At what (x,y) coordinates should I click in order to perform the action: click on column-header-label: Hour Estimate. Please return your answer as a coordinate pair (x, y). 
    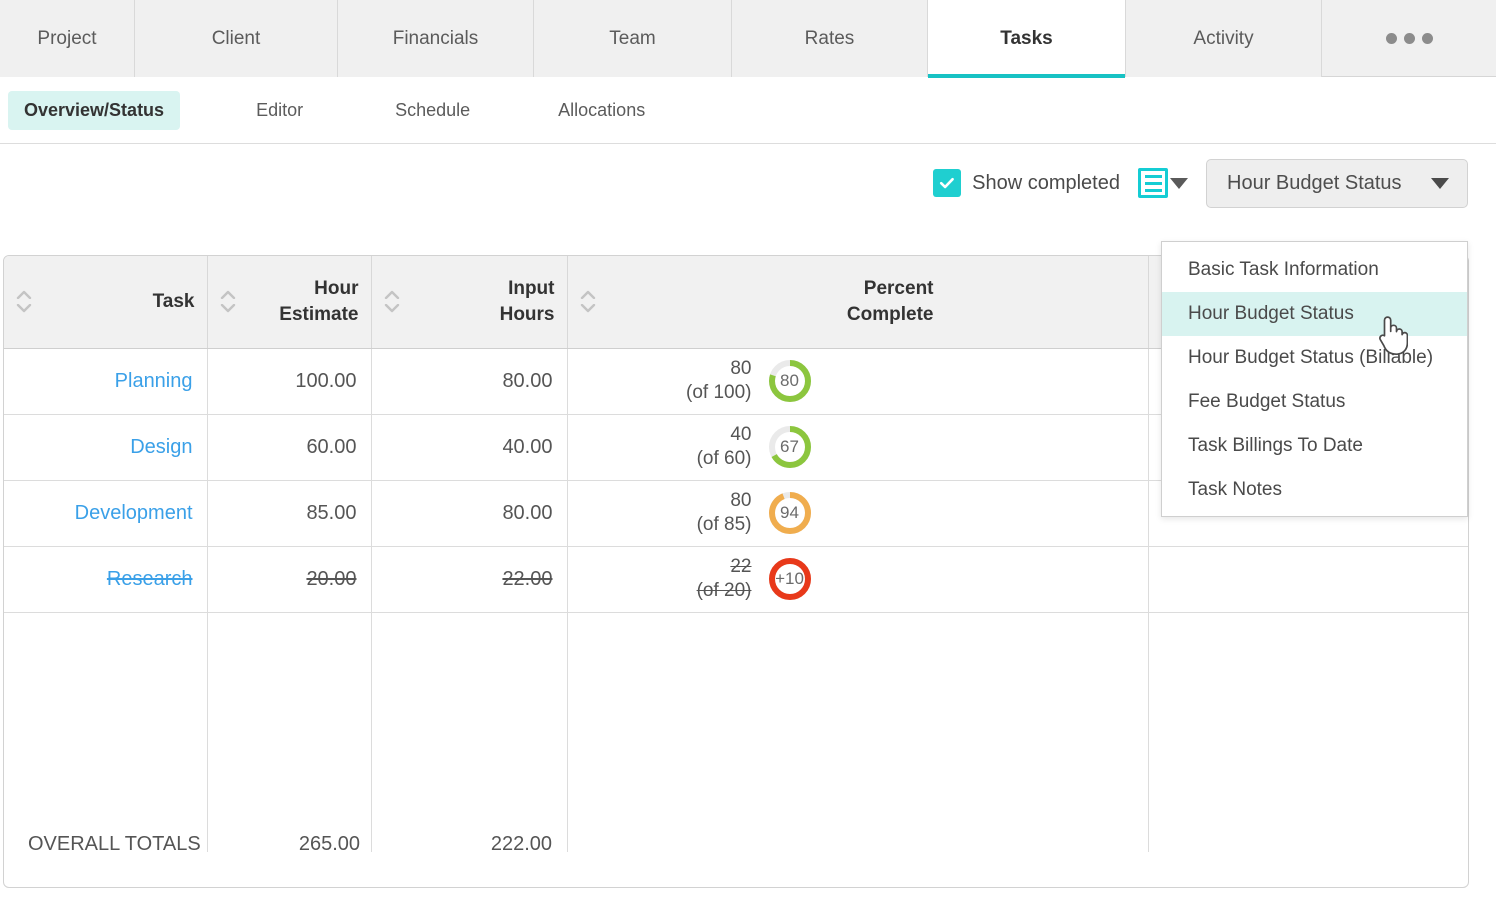
    Looking at the image, I should click on (297, 302).